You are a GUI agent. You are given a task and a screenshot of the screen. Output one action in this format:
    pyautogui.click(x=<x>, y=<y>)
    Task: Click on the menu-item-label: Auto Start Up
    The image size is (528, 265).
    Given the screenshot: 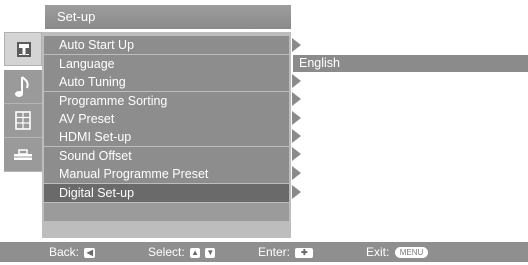 What is the action you would take?
    pyautogui.click(x=97, y=45)
    